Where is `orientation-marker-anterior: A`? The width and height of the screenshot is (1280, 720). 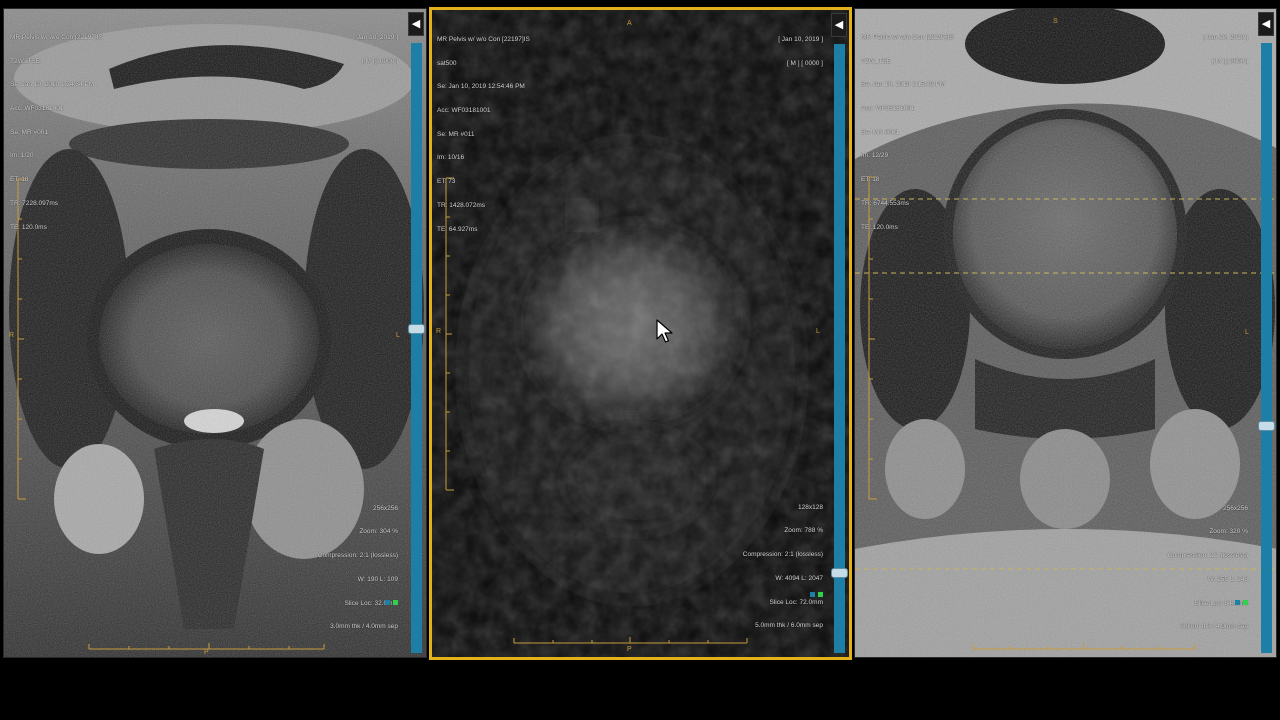 orientation-marker-anterior: A is located at coordinates (629, 23).